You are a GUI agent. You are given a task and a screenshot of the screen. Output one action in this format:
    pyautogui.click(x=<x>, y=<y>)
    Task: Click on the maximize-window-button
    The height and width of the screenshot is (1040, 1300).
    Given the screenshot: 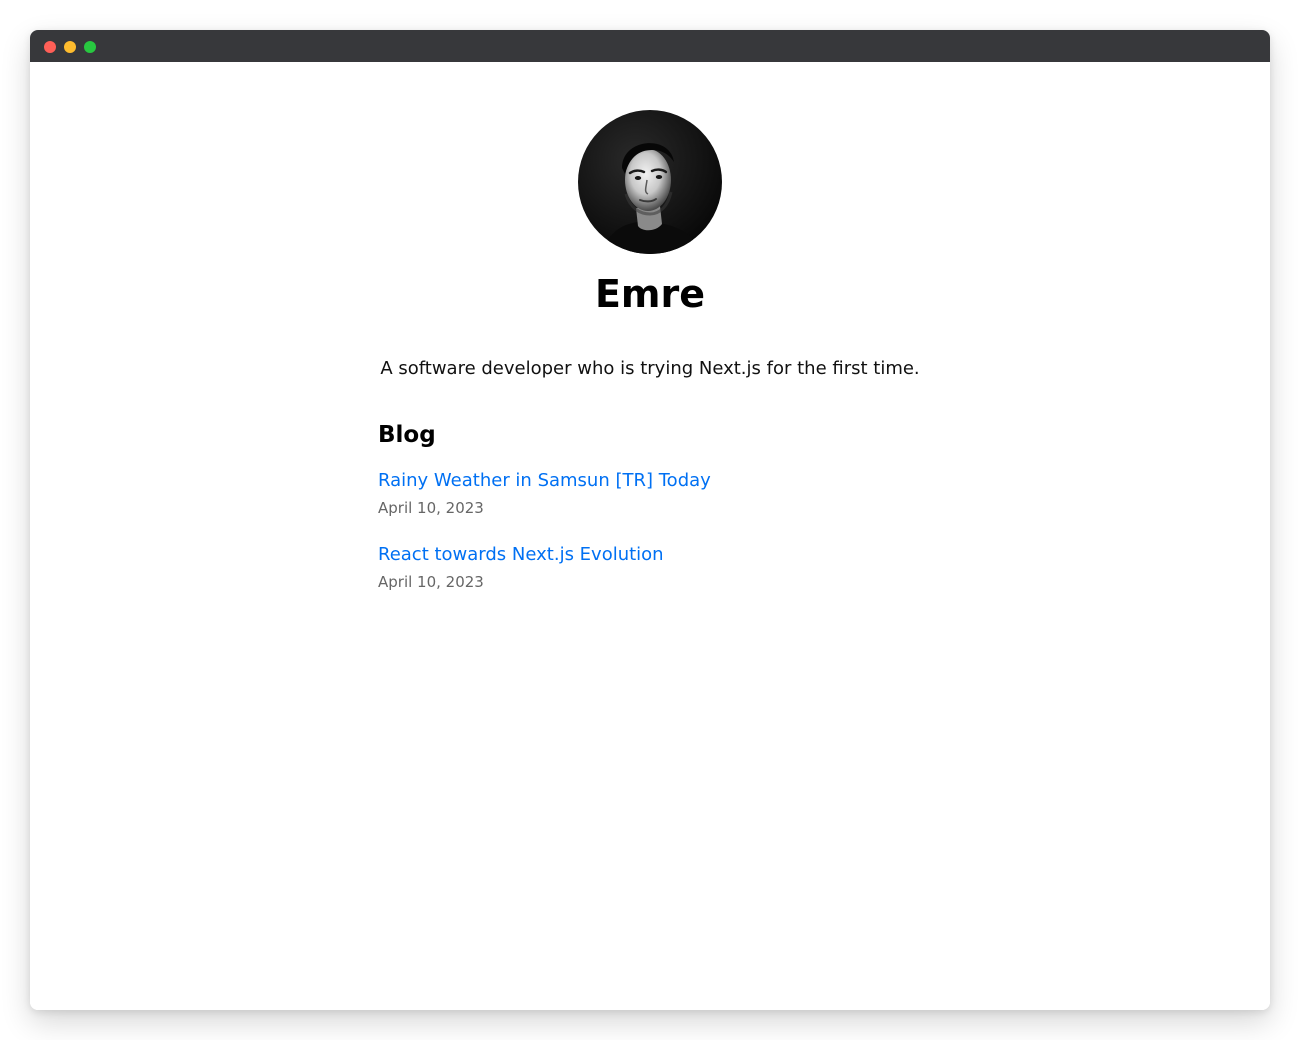 What is the action you would take?
    pyautogui.click(x=90, y=47)
    